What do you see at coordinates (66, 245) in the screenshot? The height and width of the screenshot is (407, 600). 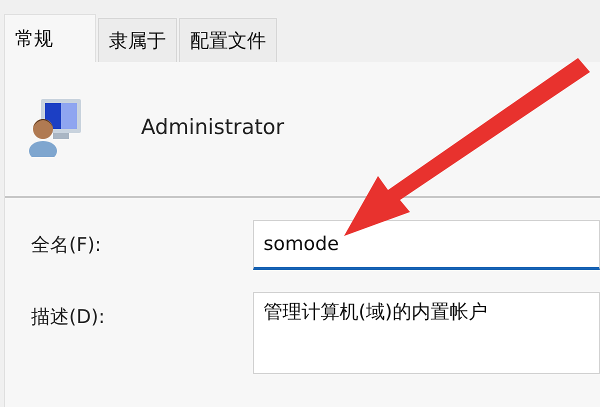 I see `field-label: 全名(F):` at bounding box center [66, 245].